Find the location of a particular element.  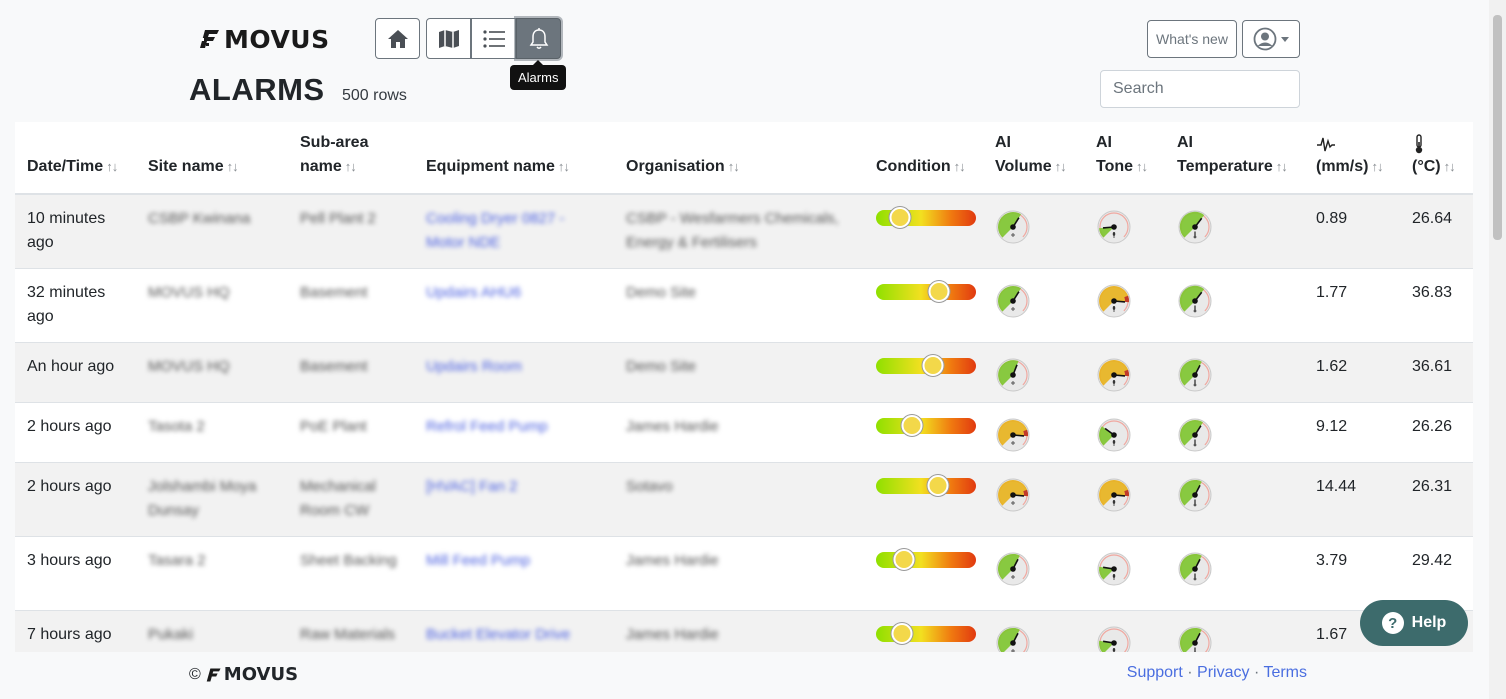

cell-subarea: Mechanical Room CW is located at coordinates (351, 498).